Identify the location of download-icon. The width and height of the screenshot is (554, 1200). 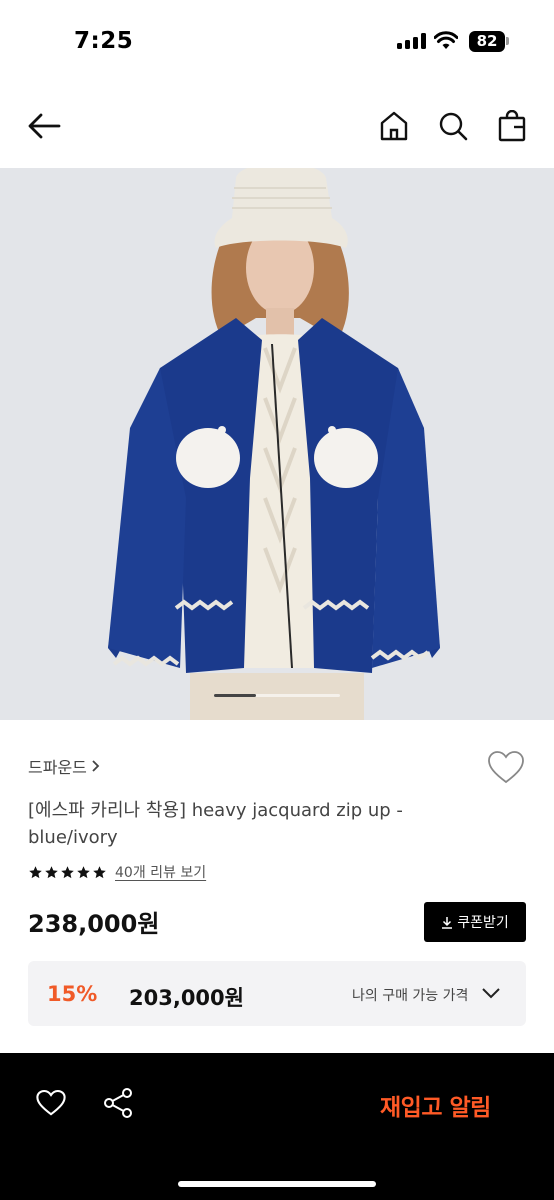
(447, 922).